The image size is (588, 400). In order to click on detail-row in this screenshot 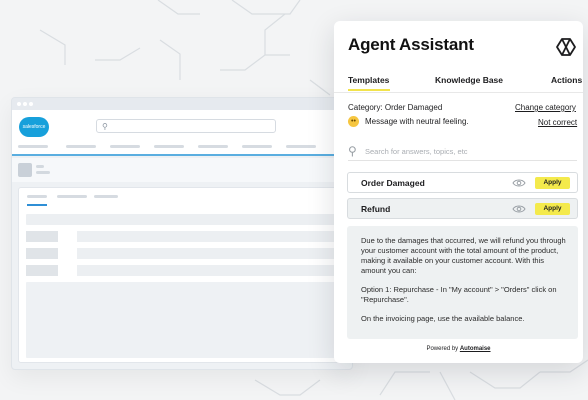, I will do `click(180, 219)`.